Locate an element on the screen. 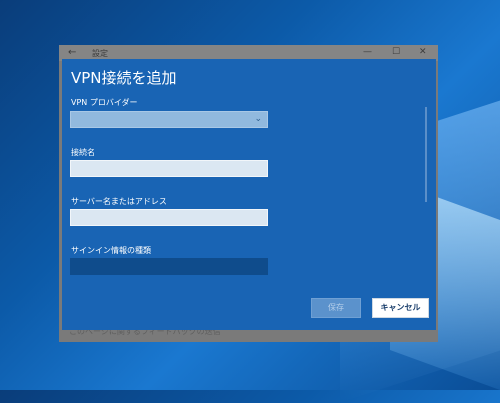  signin-type-label: サインイン情報の種類 is located at coordinates (111, 250).